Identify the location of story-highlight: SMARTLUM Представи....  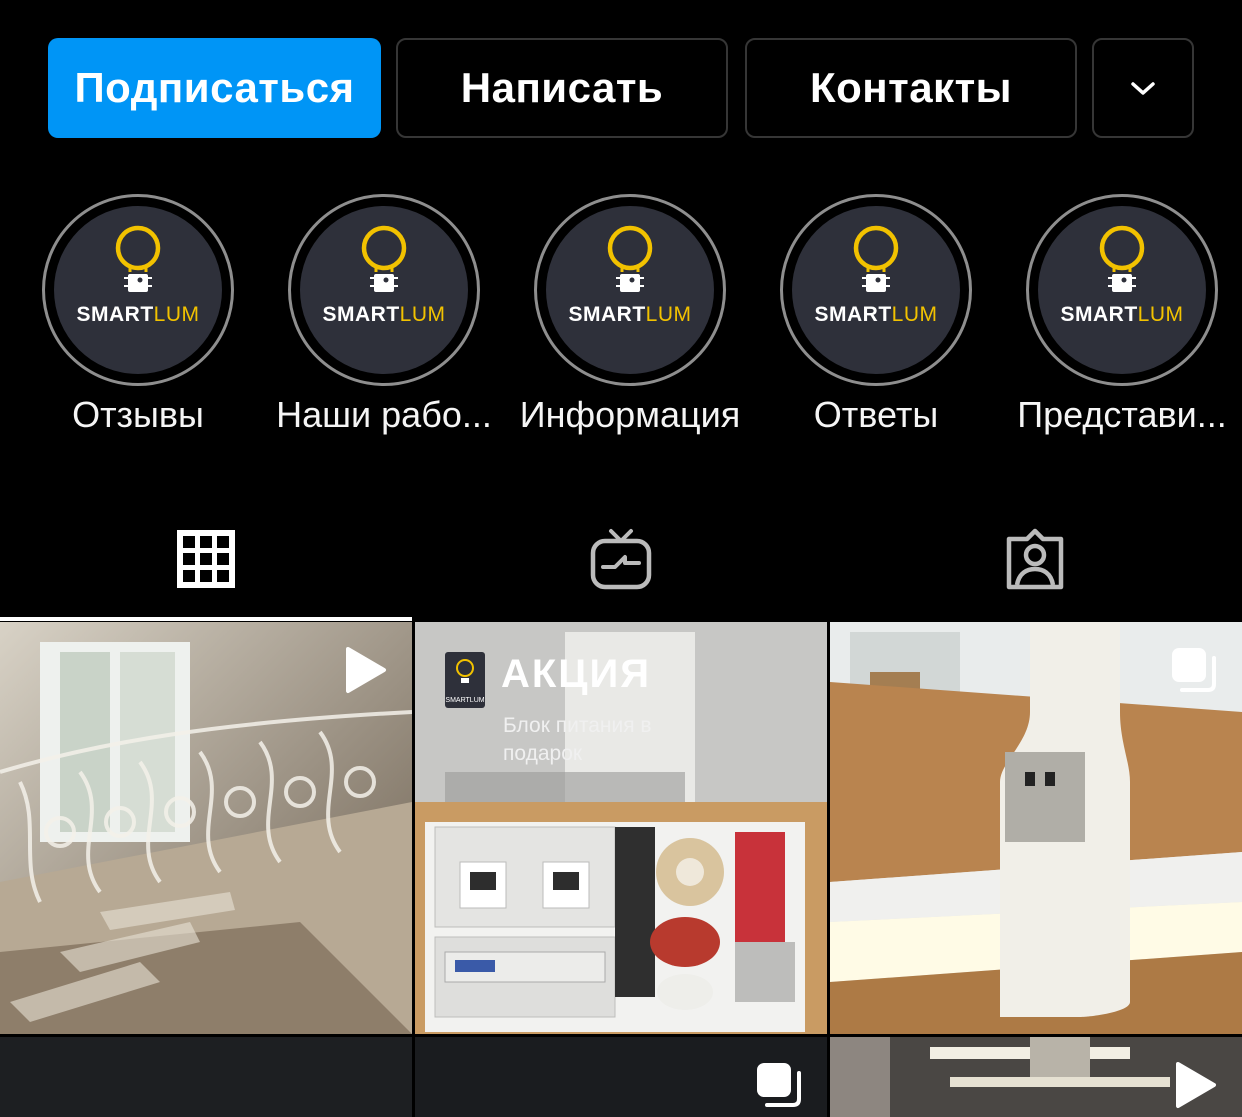
(1122, 319).